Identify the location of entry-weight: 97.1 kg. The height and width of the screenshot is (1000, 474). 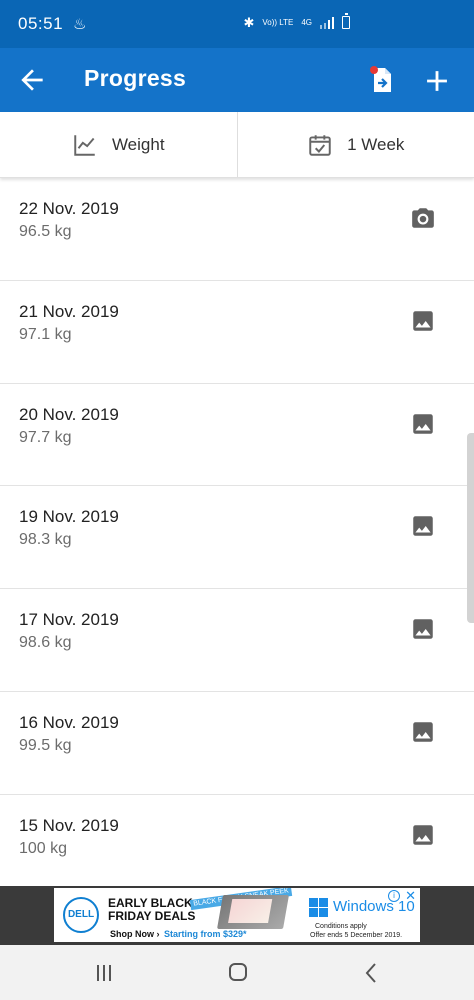
(45, 334).